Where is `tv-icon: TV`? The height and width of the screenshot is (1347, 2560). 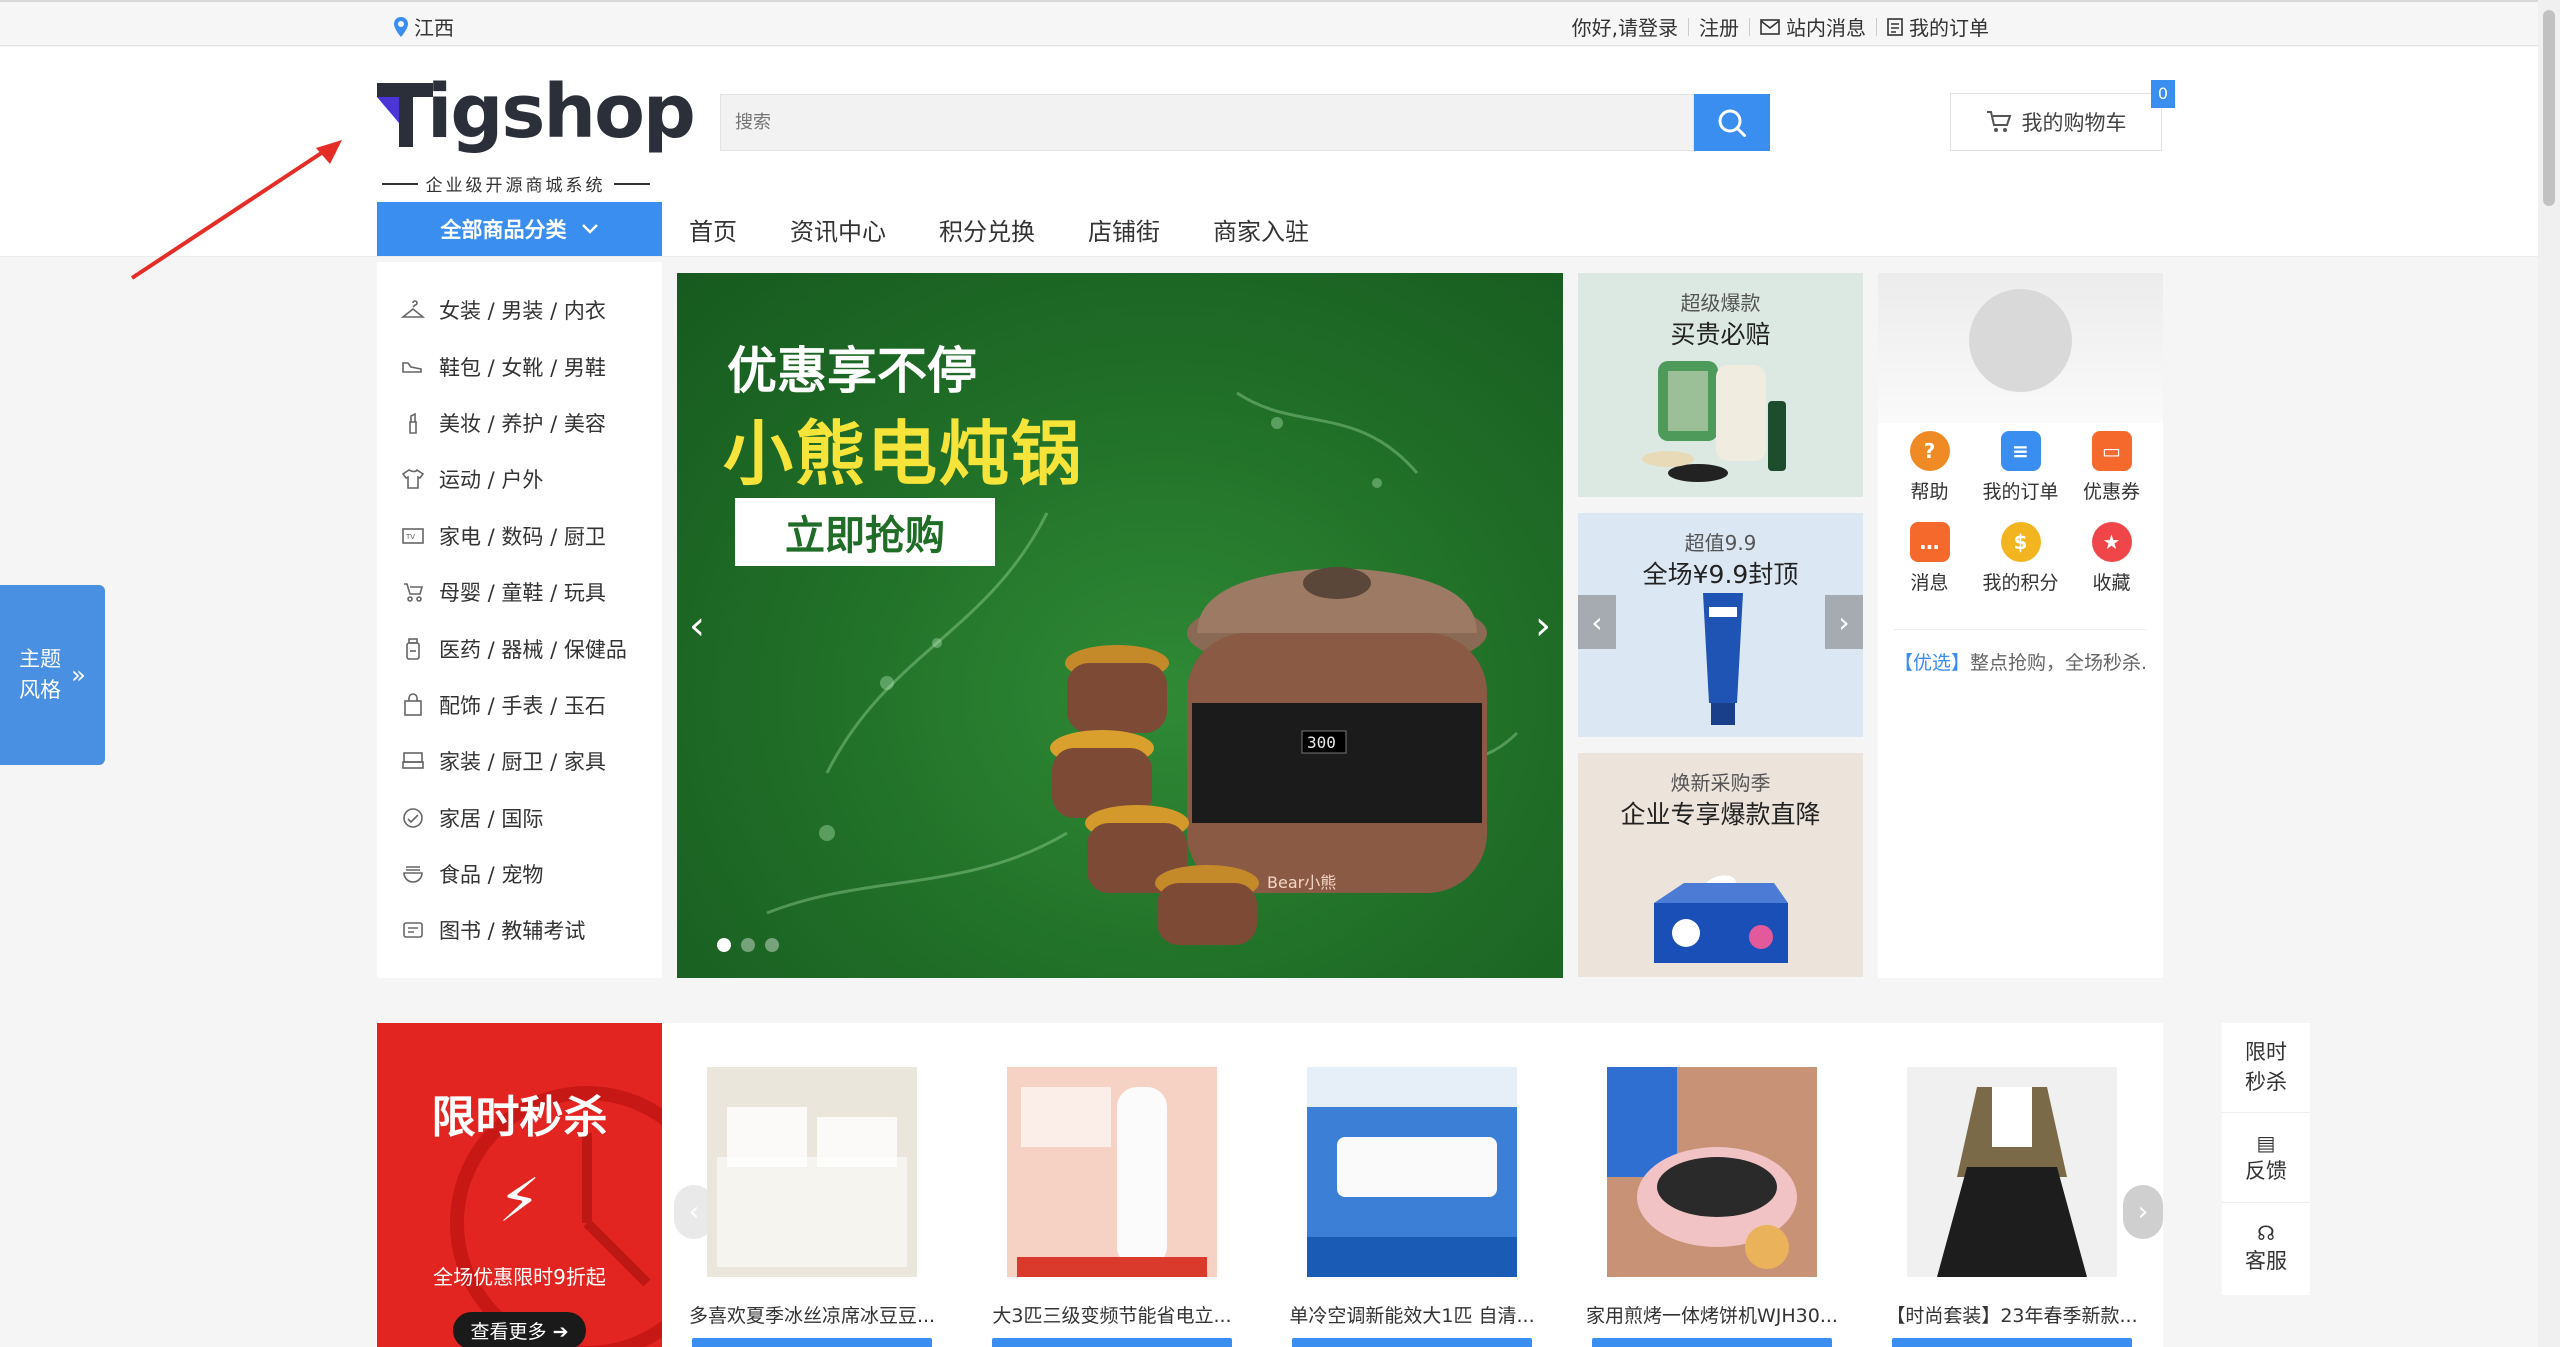
tv-icon: TV is located at coordinates (413, 535).